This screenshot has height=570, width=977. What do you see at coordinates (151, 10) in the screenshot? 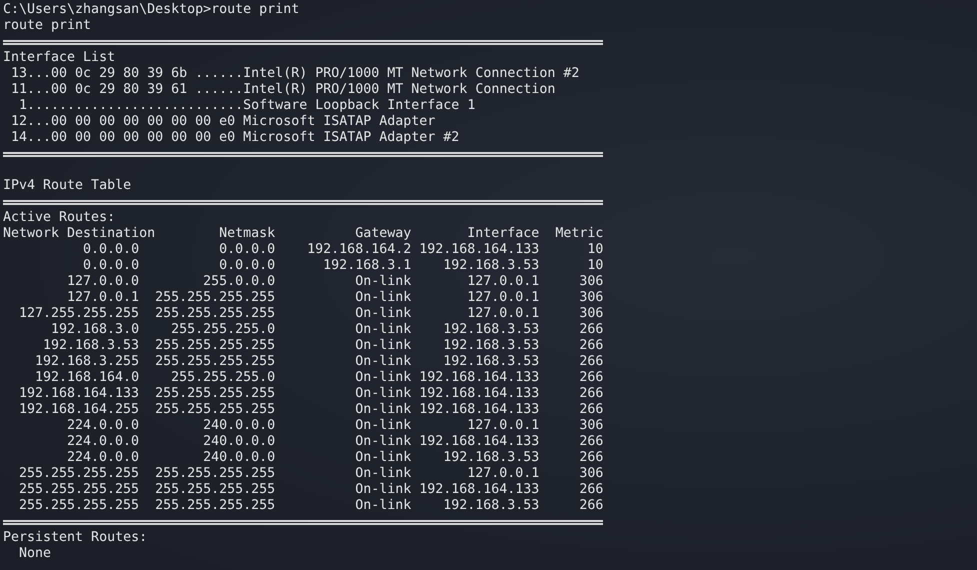
I see `command-prompt: C:\Users\zhangsan\Desktop>route print` at bounding box center [151, 10].